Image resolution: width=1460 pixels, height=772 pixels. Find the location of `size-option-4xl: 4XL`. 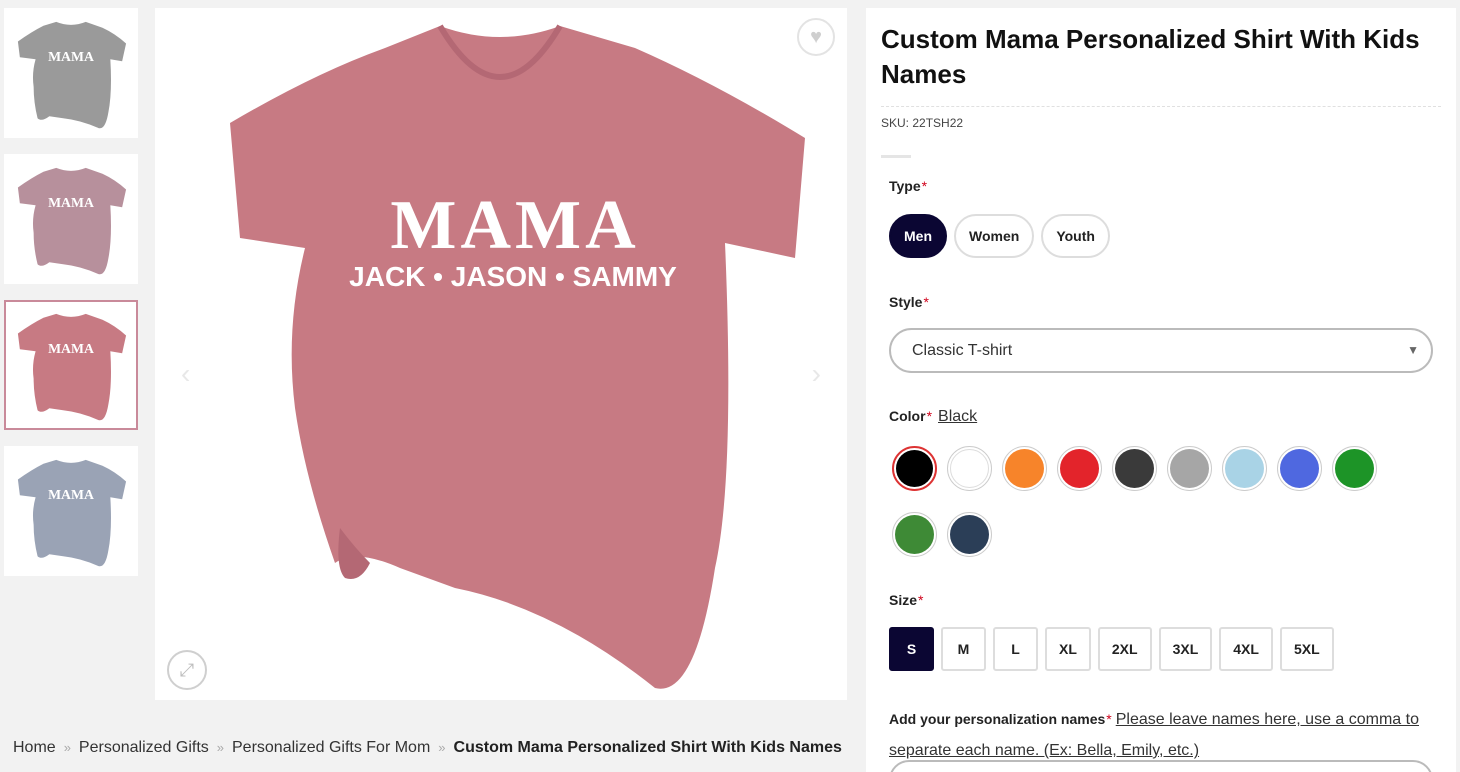

size-option-4xl: 4XL is located at coordinates (1246, 649).